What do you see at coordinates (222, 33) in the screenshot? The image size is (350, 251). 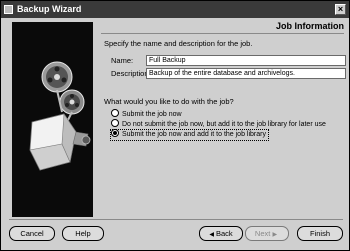 I see `heading-divider` at bounding box center [222, 33].